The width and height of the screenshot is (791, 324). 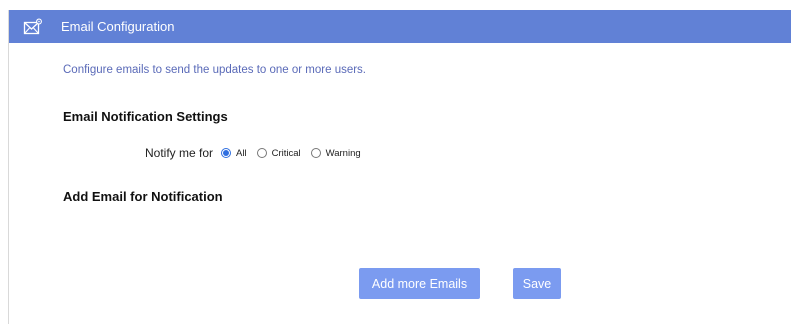 What do you see at coordinates (419, 283) in the screenshot?
I see `add-more-emails-button: Add more Emails` at bounding box center [419, 283].